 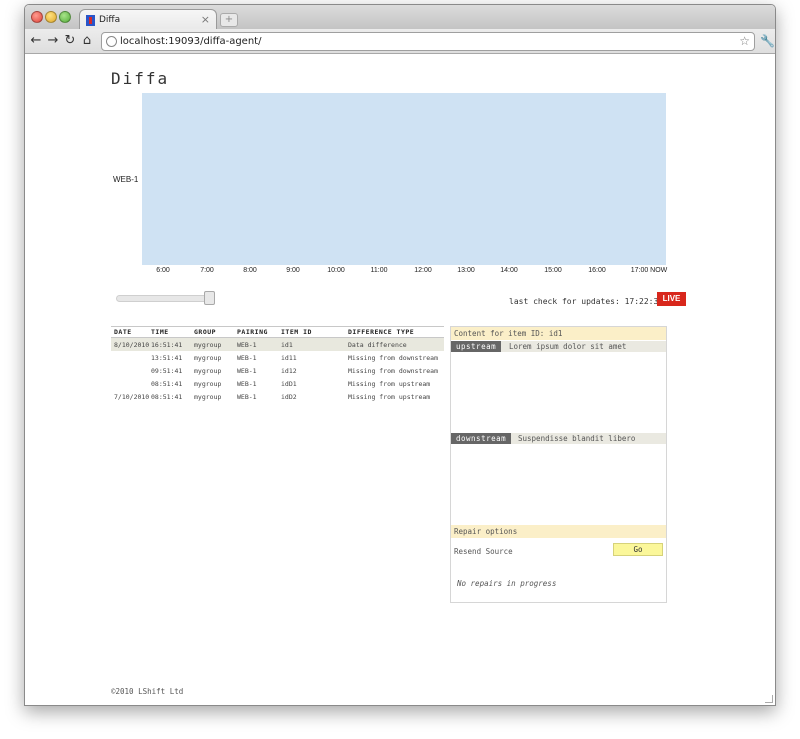 What do you see at coordinates (744, 41) in the screenshot?
I see `star-icon: ☆` at bounding box center [744, 41].